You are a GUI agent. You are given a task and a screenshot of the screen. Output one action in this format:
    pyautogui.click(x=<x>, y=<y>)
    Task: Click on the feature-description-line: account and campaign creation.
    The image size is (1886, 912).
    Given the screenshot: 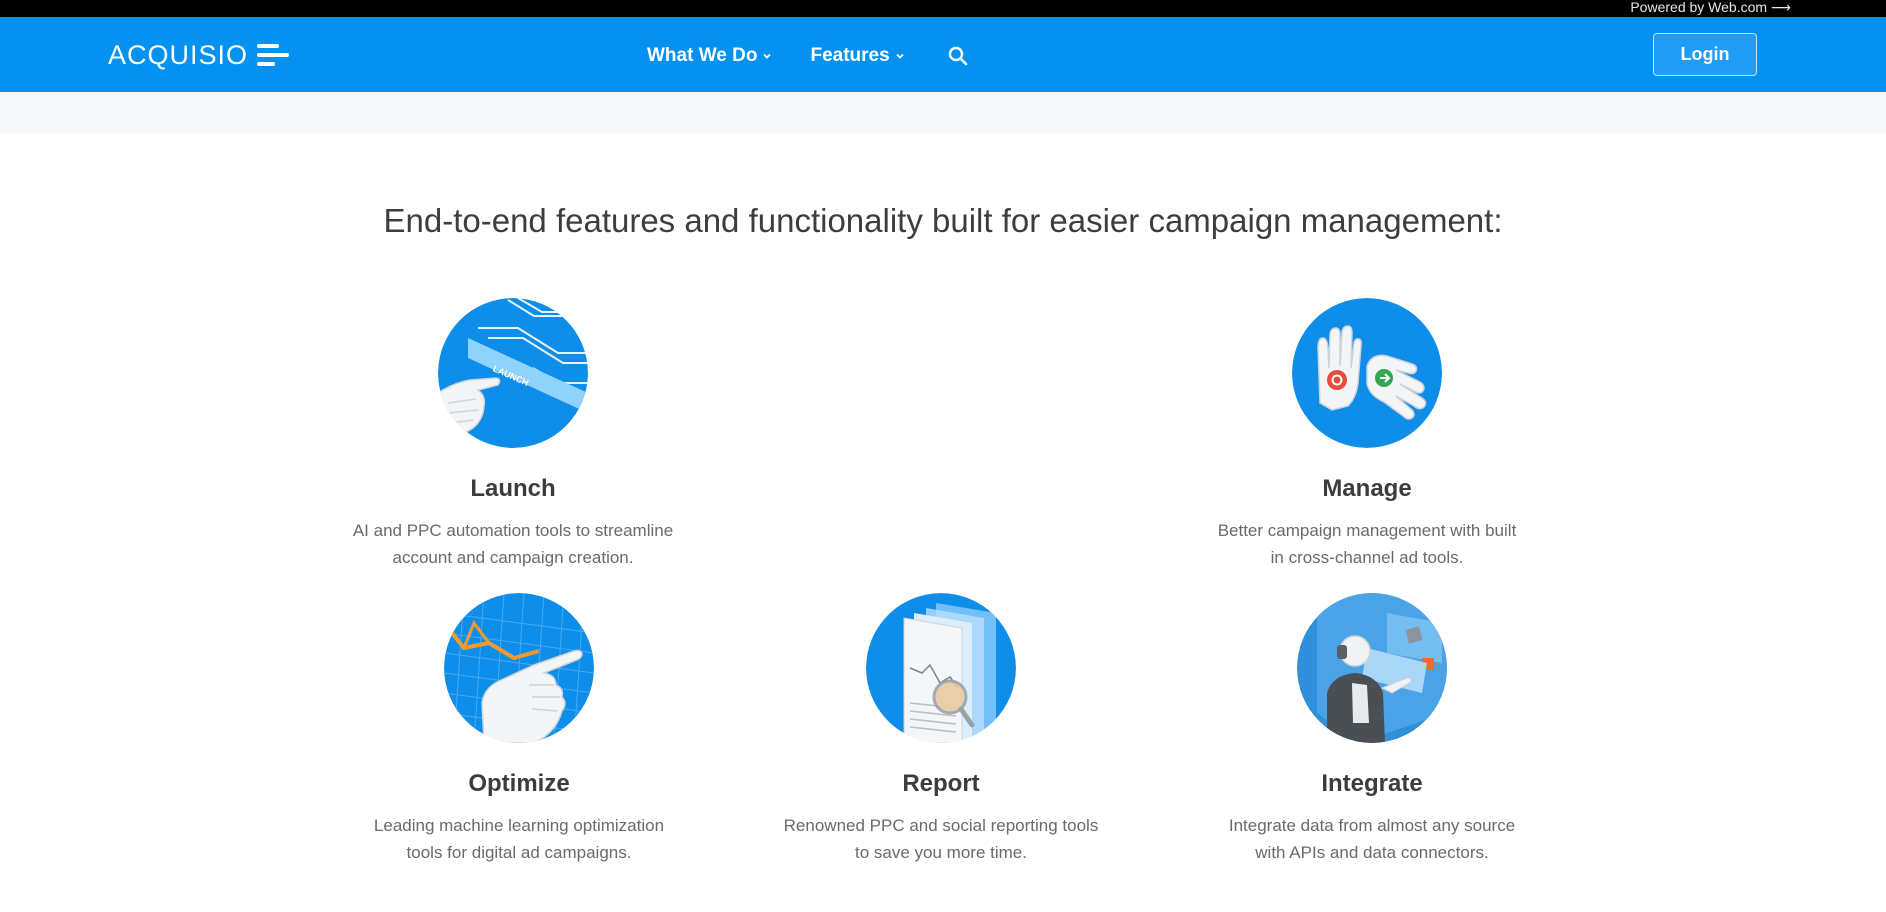 What is the action you would take?
    pyautogui.click(x=513, y=557)
    